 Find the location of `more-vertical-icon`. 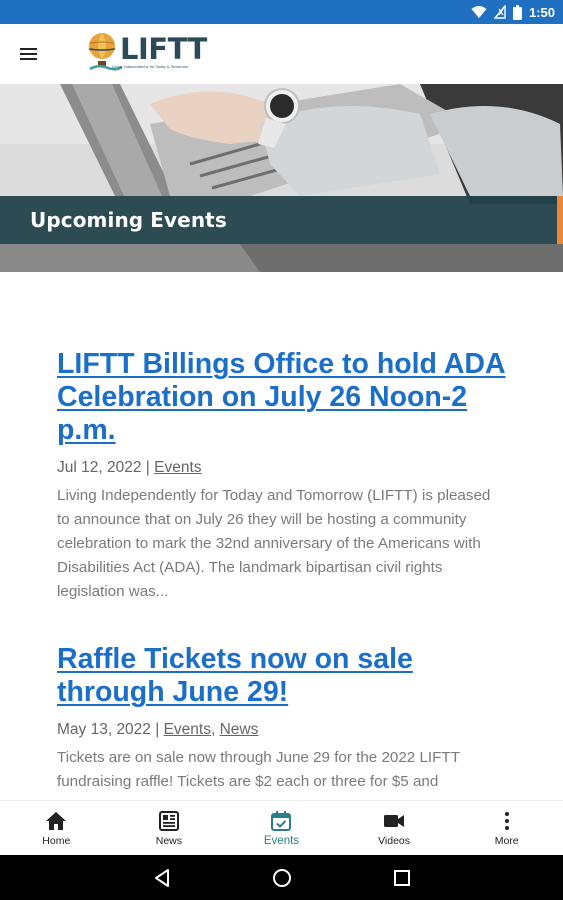

more-vertical-icon is located at coordinates (506, 821).